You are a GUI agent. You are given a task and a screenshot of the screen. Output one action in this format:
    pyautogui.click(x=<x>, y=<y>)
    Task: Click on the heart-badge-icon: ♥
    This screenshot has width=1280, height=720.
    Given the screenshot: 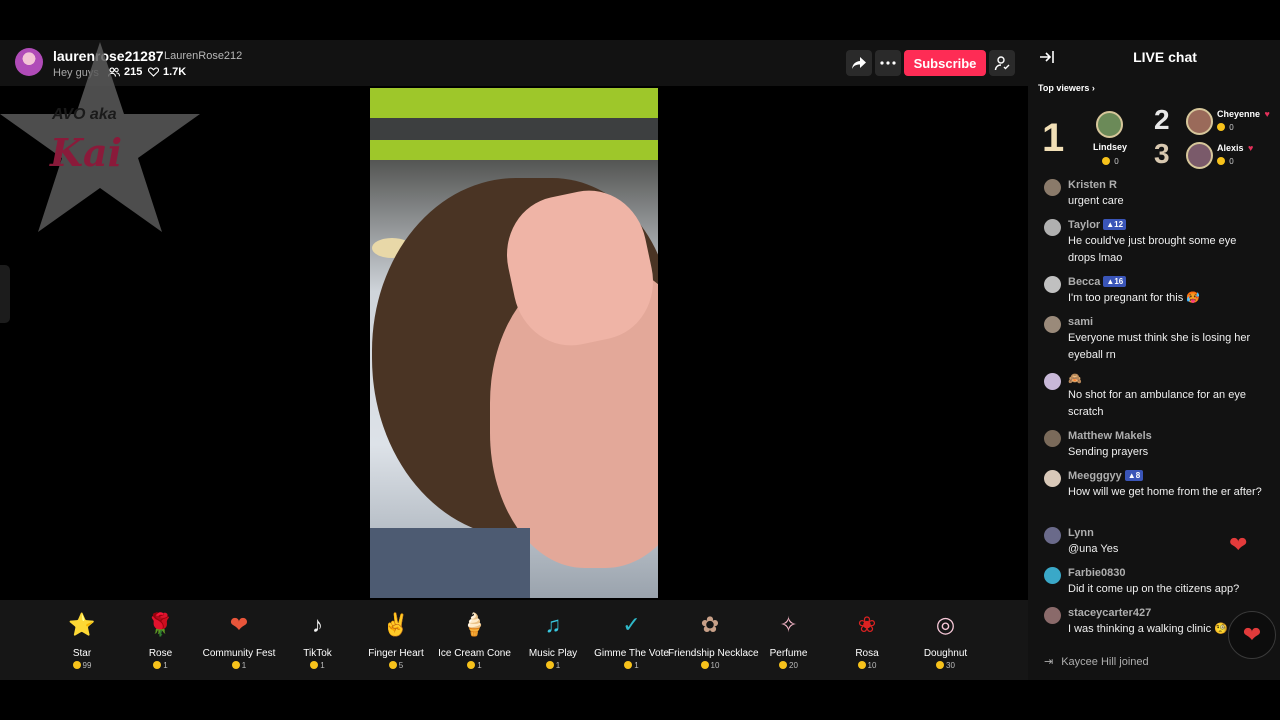 What is the action you would take?
    pyautogui.click(x=1267, y=114)
    